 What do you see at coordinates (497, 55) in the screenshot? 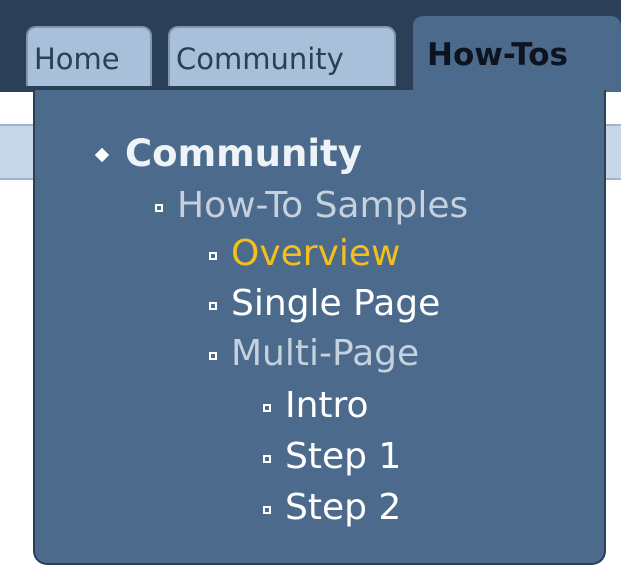
I see `tab-how-tos-label: How-Tos` at bounding box center [497, 55].